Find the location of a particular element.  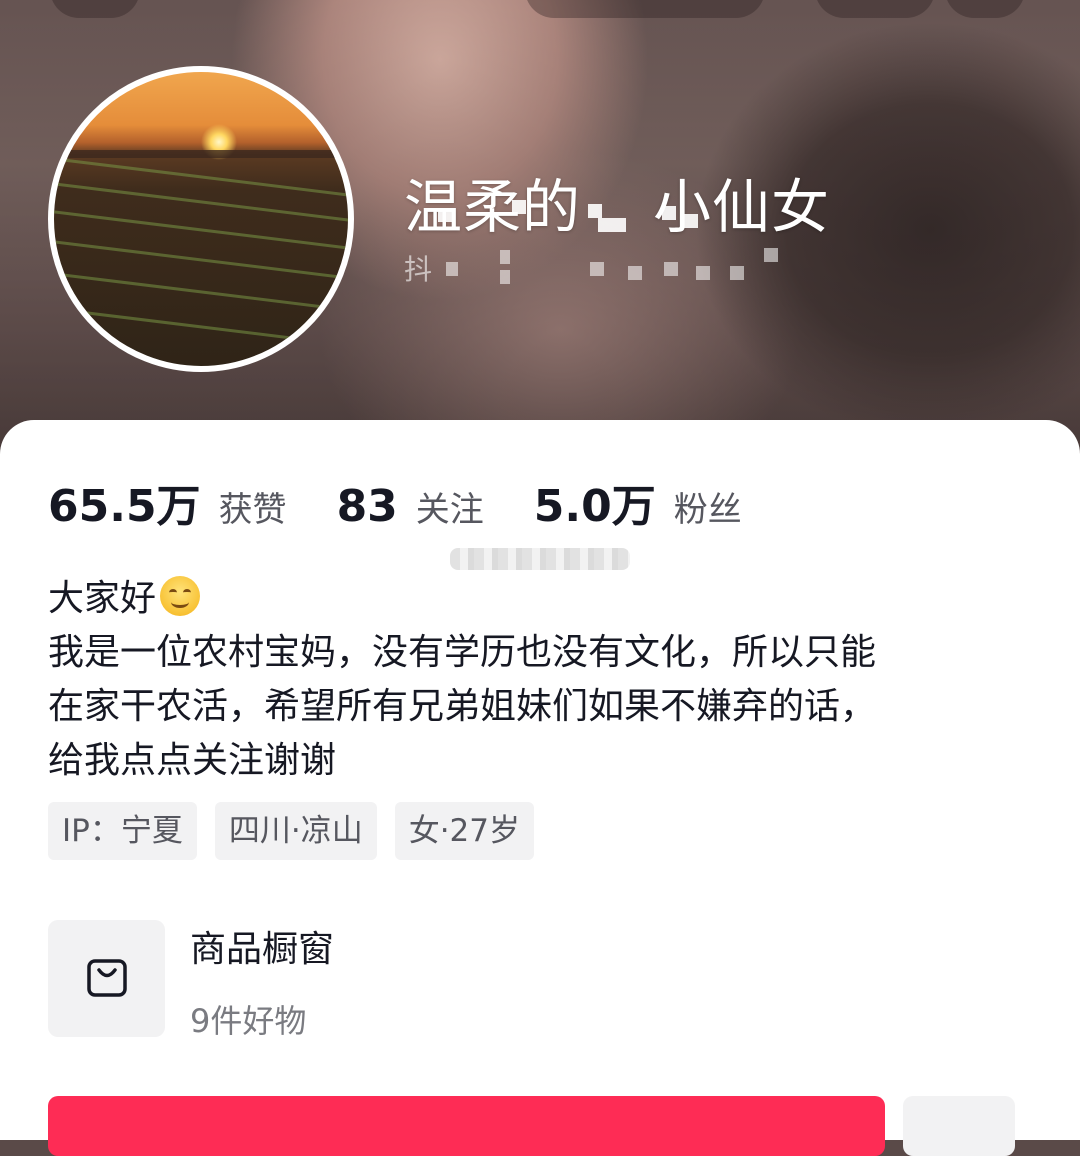

stat-followers-value: 5.0万 is located at coordinates (594, 506).